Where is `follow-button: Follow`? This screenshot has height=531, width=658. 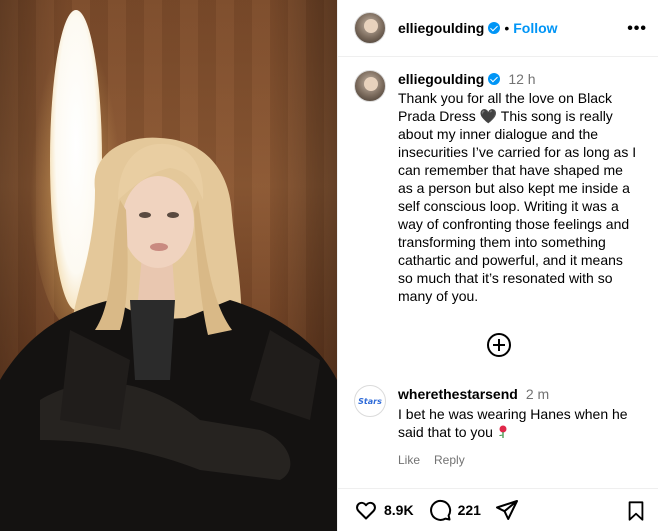 follow-button: Follow is located at coordinates (535, 28).